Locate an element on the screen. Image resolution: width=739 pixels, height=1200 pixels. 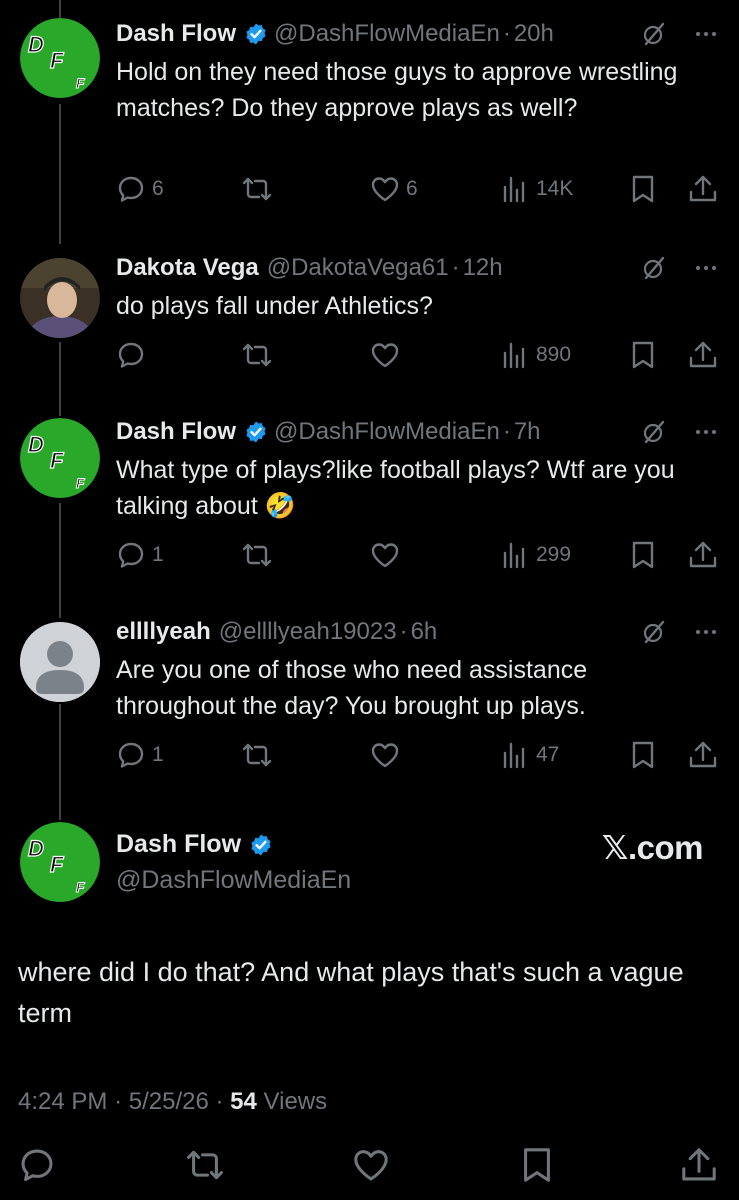
author-name: ellllyeah is located at coordinates (163, 632).